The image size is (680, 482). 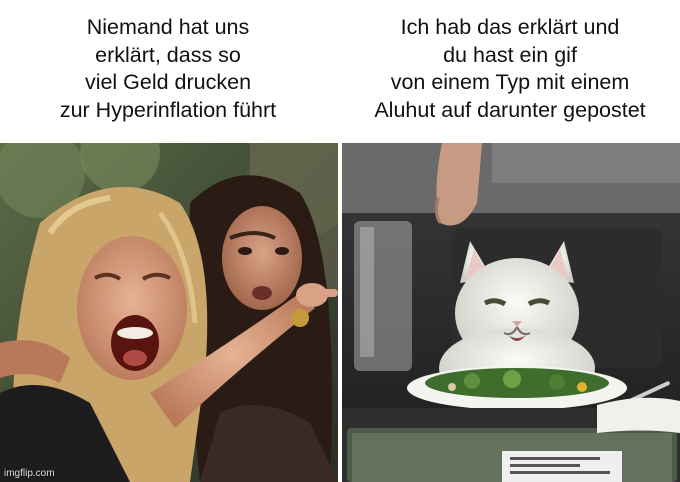 What do you see at coordinates (29, 473) in the screenshot?
I see `imgflip-watermark: imgflip.com` at bounding box center [29, 473].